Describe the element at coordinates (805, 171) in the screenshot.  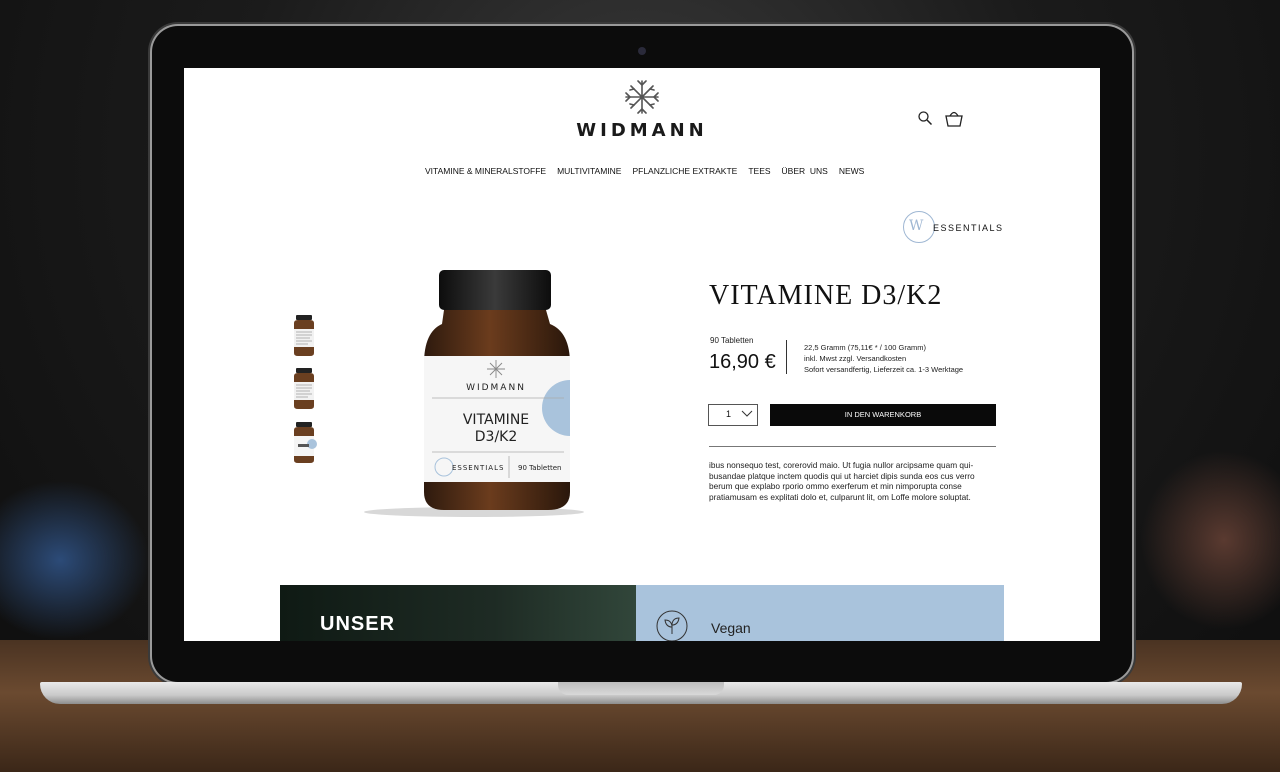
I see `nav-item-ueber-uns: ÜBER UNS` at that location.